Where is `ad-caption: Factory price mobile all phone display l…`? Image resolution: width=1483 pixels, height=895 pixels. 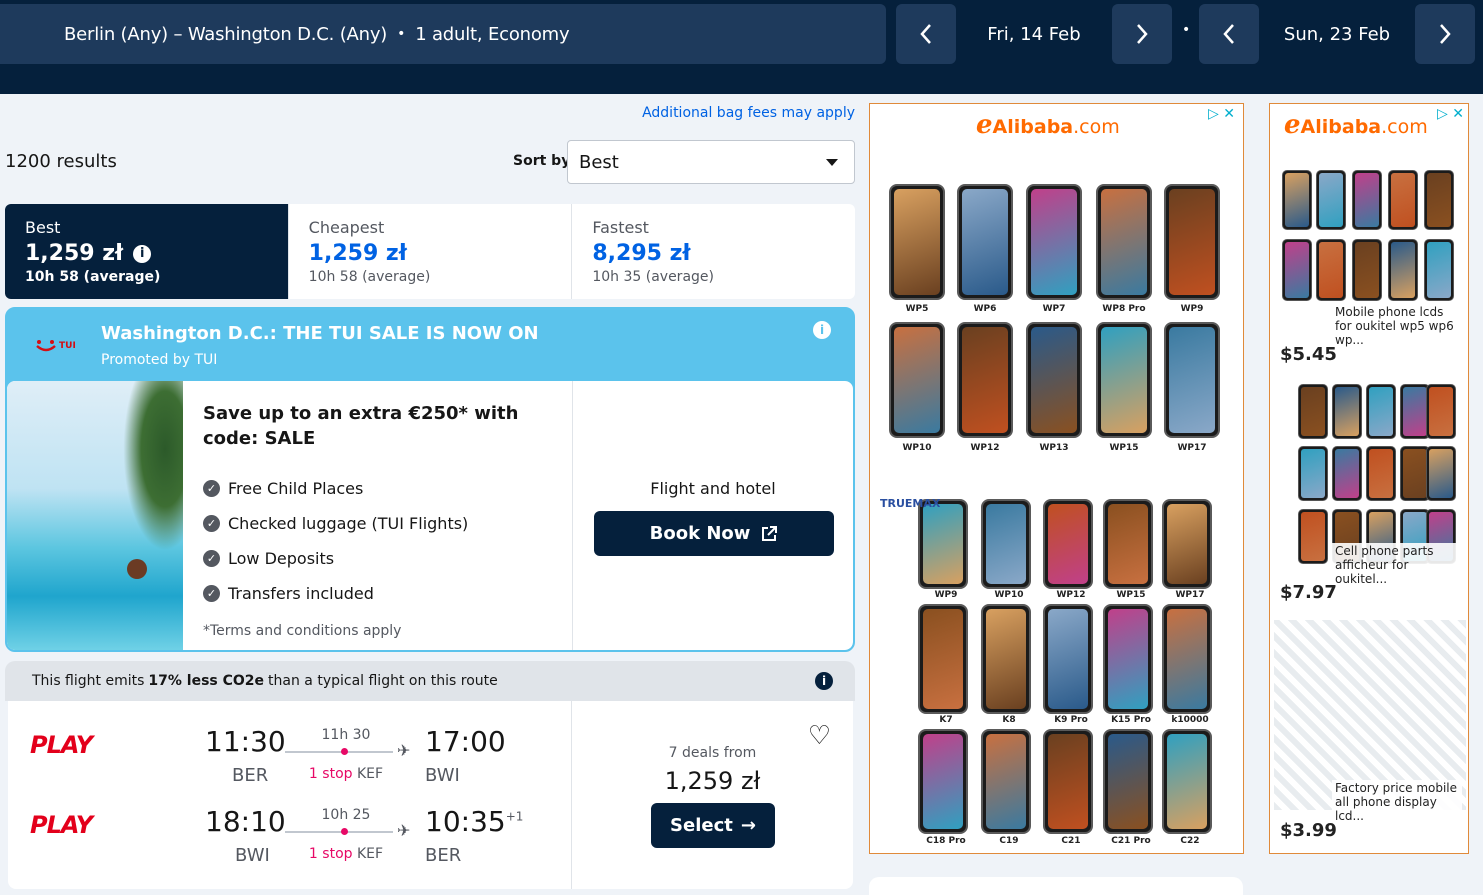
ad-caption: Factory price mobile all phone display l… is located at coordinates (1397, 802).